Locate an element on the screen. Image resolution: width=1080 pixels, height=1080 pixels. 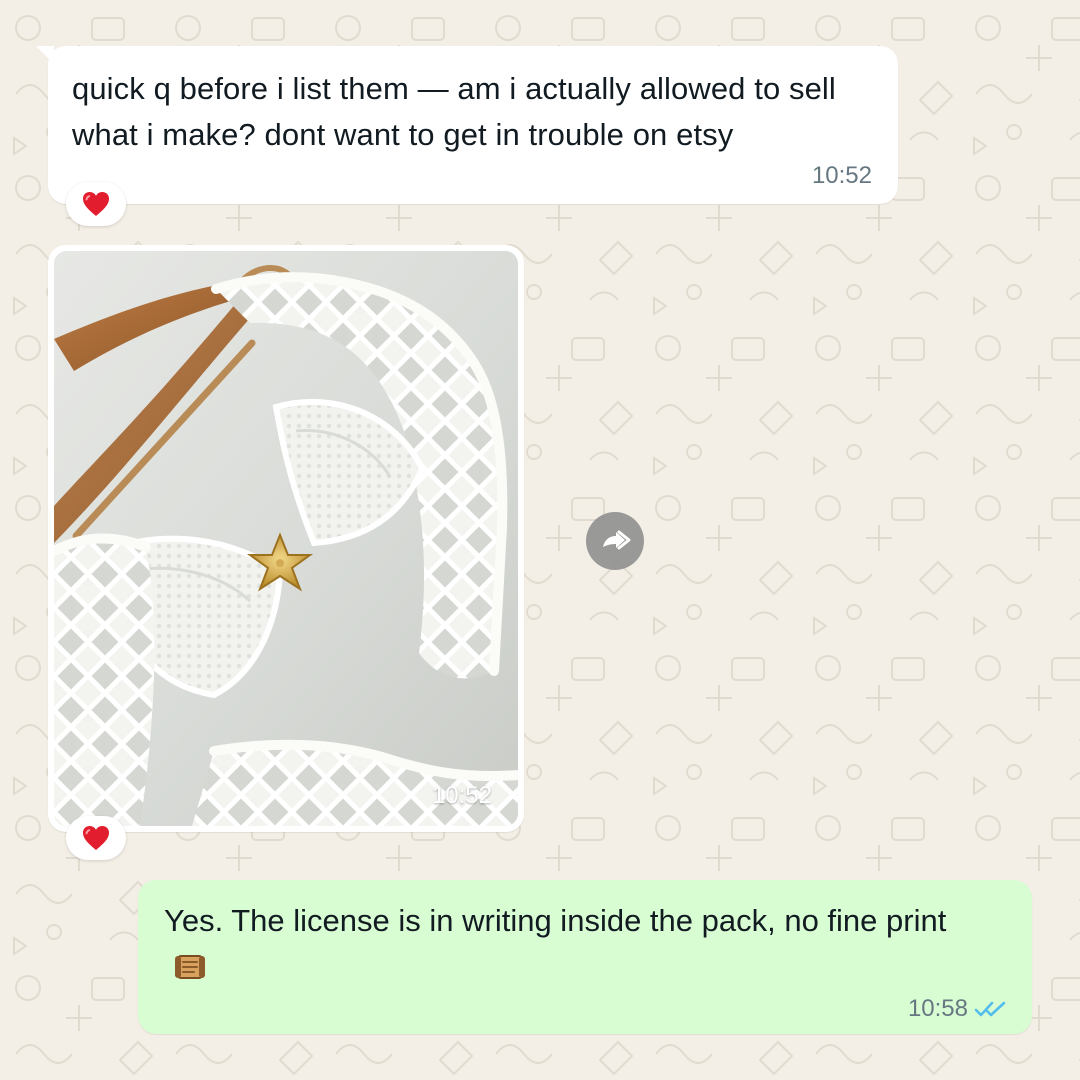
message-time: 10:58 is located at coordinates (937, 1008).